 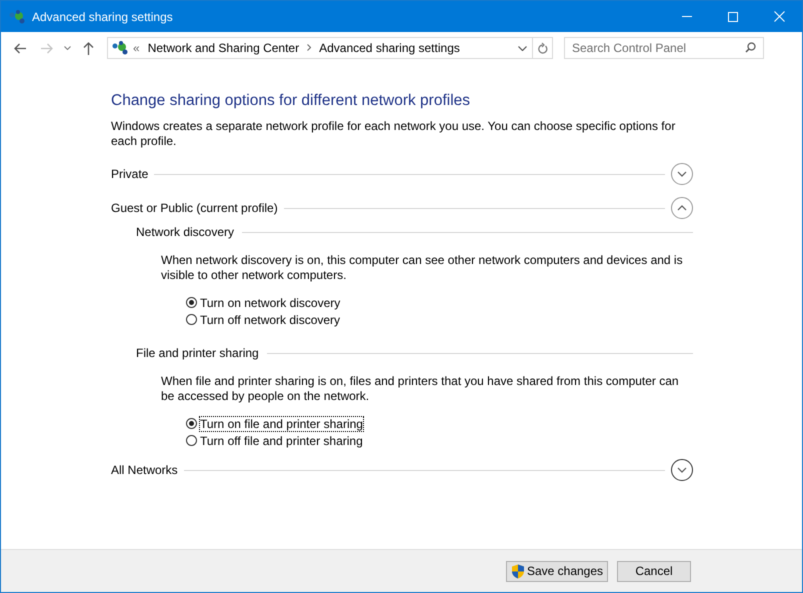 I want to click on minimize-icon, so click(x=687, y=16).